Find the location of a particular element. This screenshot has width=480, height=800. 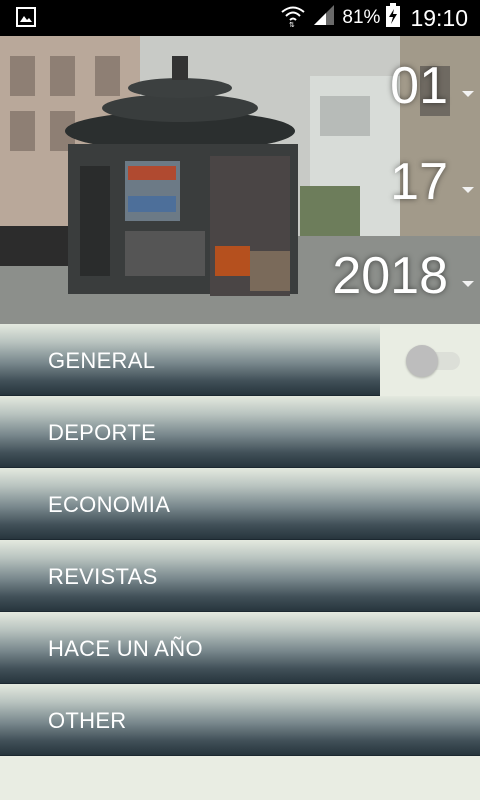

category-label: REVISTAS is located at coordinates (103, 576).